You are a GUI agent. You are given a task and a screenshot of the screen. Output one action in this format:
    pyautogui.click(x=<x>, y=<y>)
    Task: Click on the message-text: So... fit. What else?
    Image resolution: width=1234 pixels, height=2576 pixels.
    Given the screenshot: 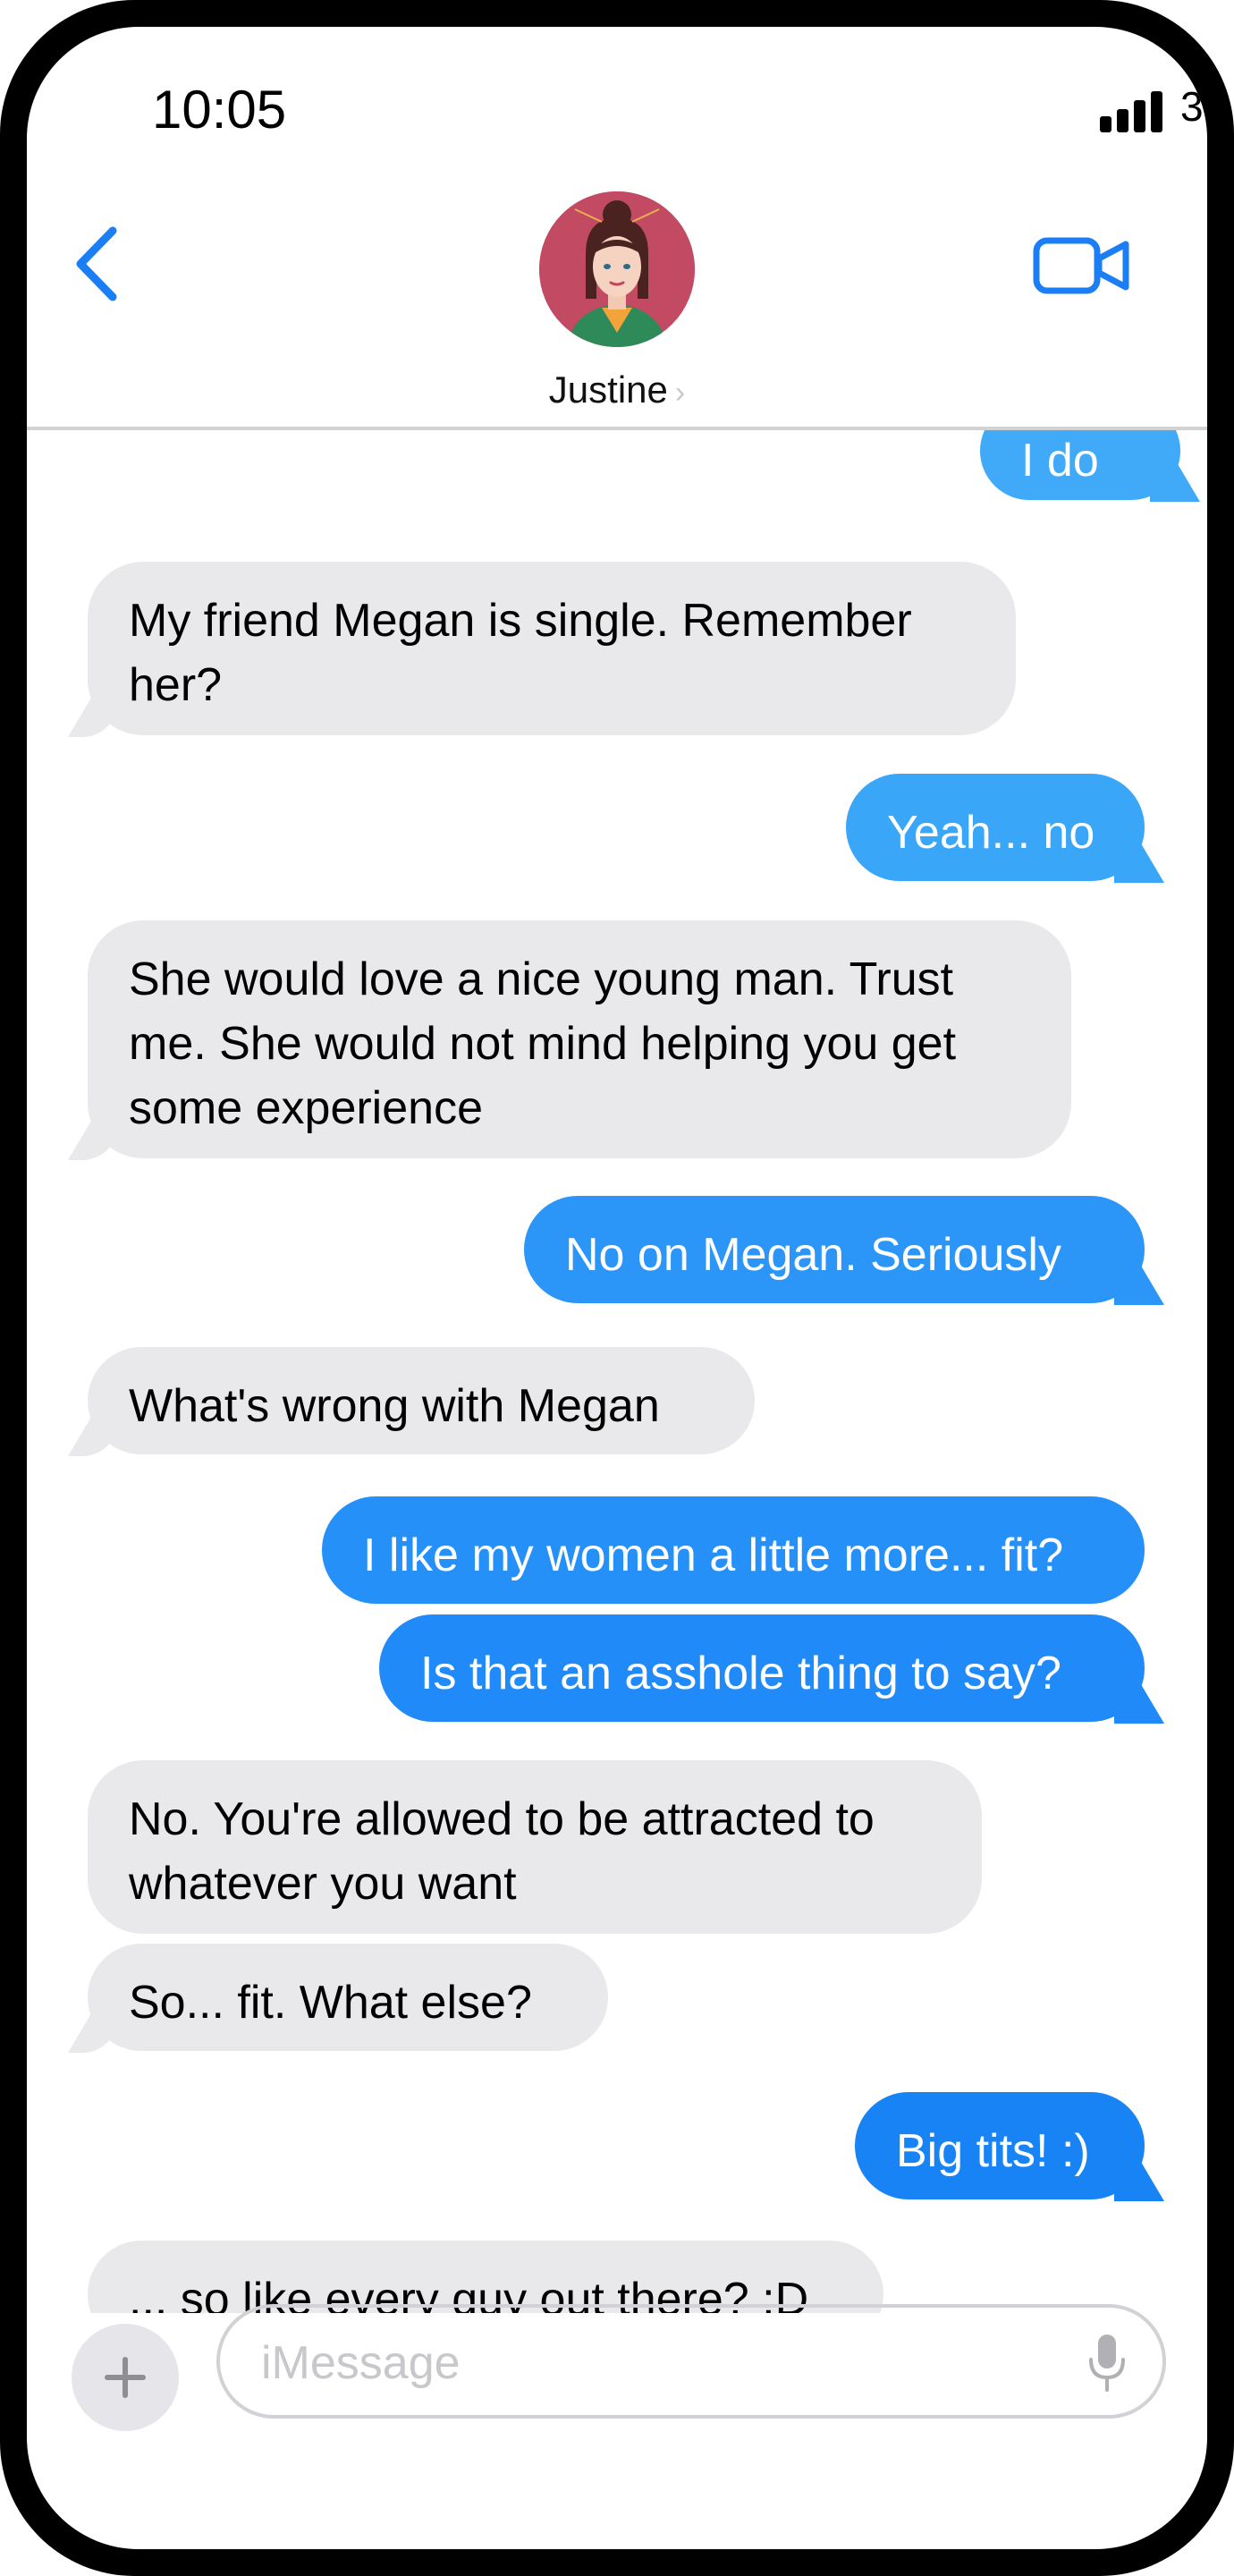 What is the action you would take?
    pyautogui.click(x=330, y=2003)
    